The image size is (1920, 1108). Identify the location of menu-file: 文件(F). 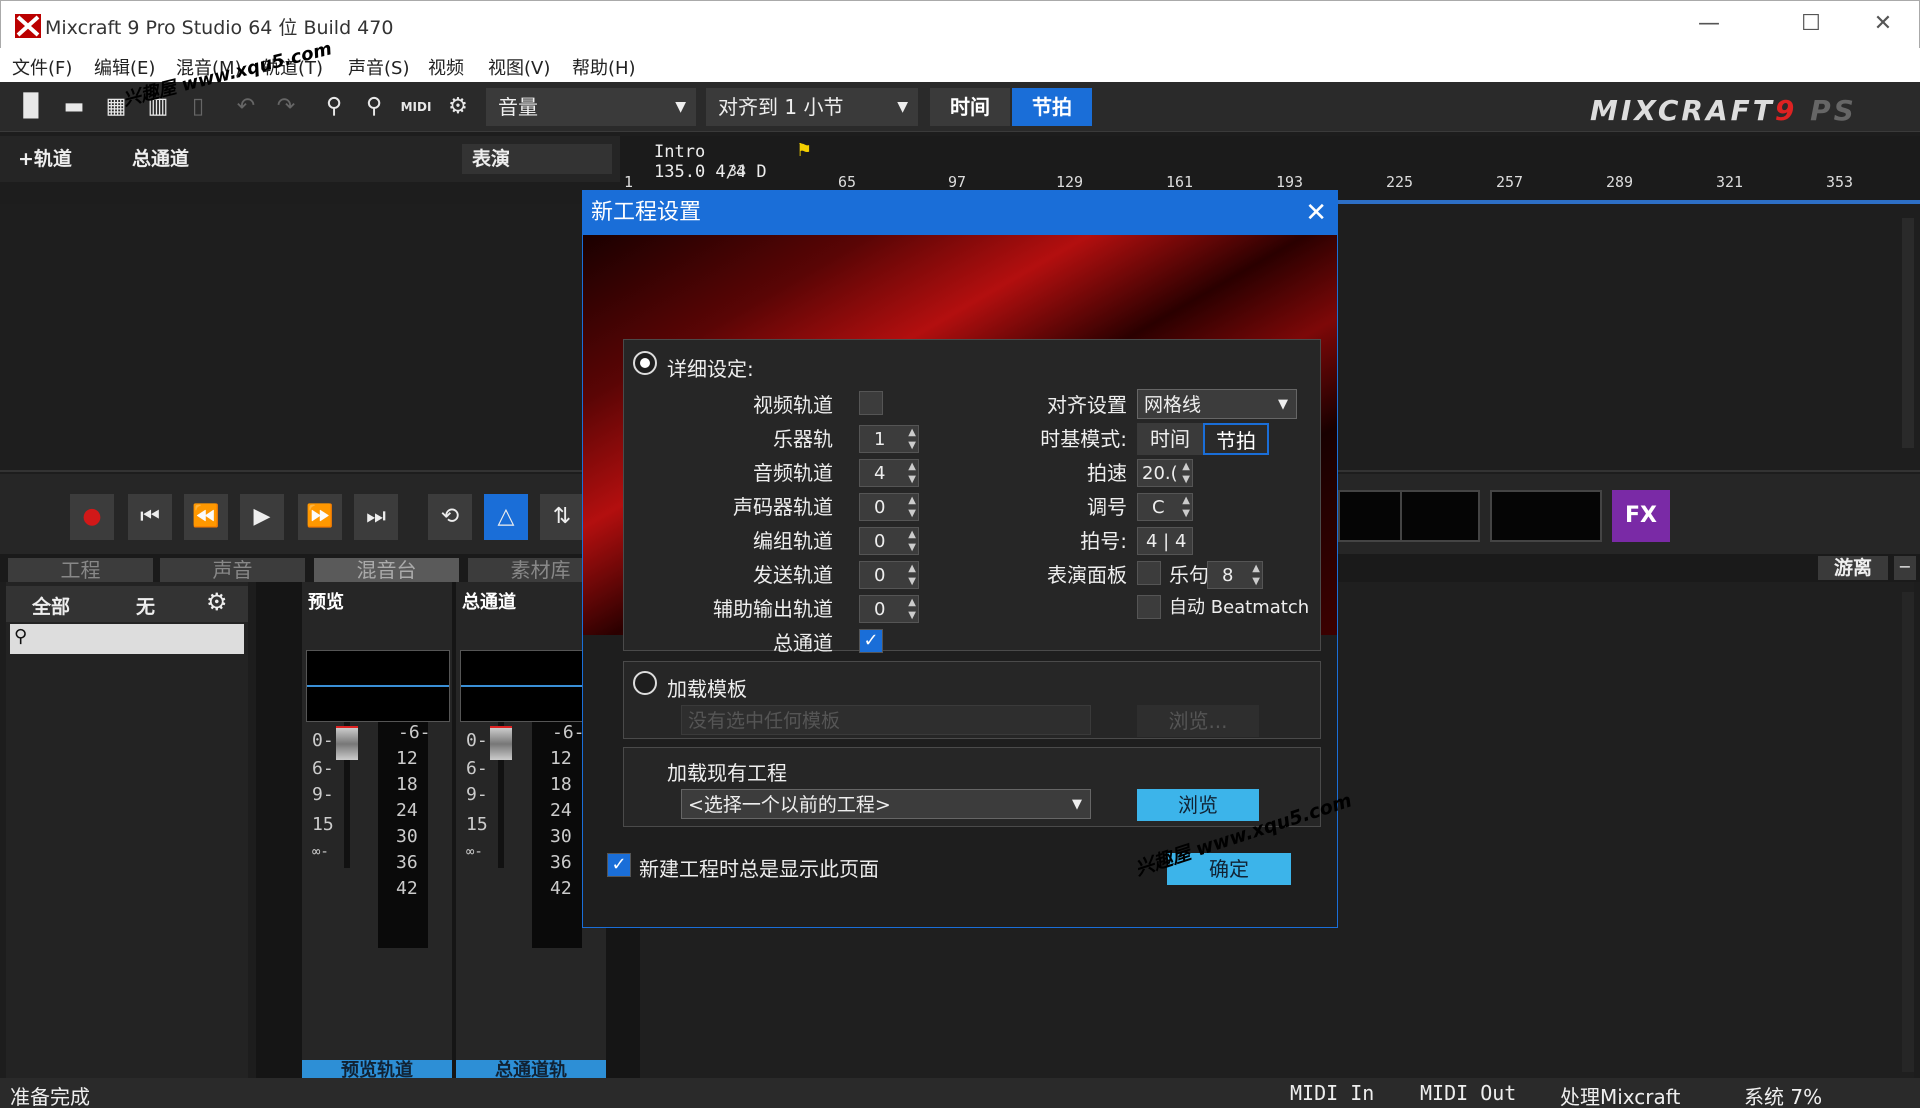
(42, 67).